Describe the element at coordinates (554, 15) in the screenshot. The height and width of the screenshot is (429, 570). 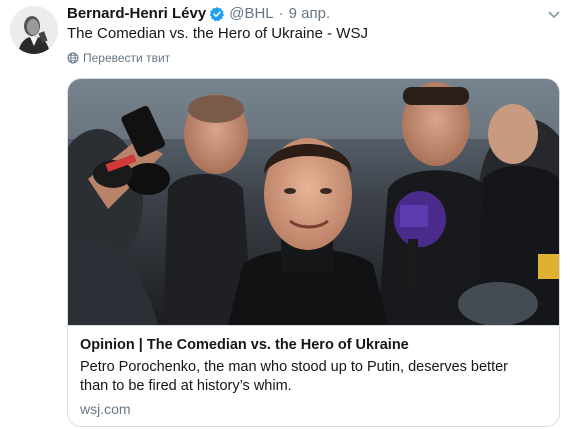
I see `chevron-down-icon` at that location.